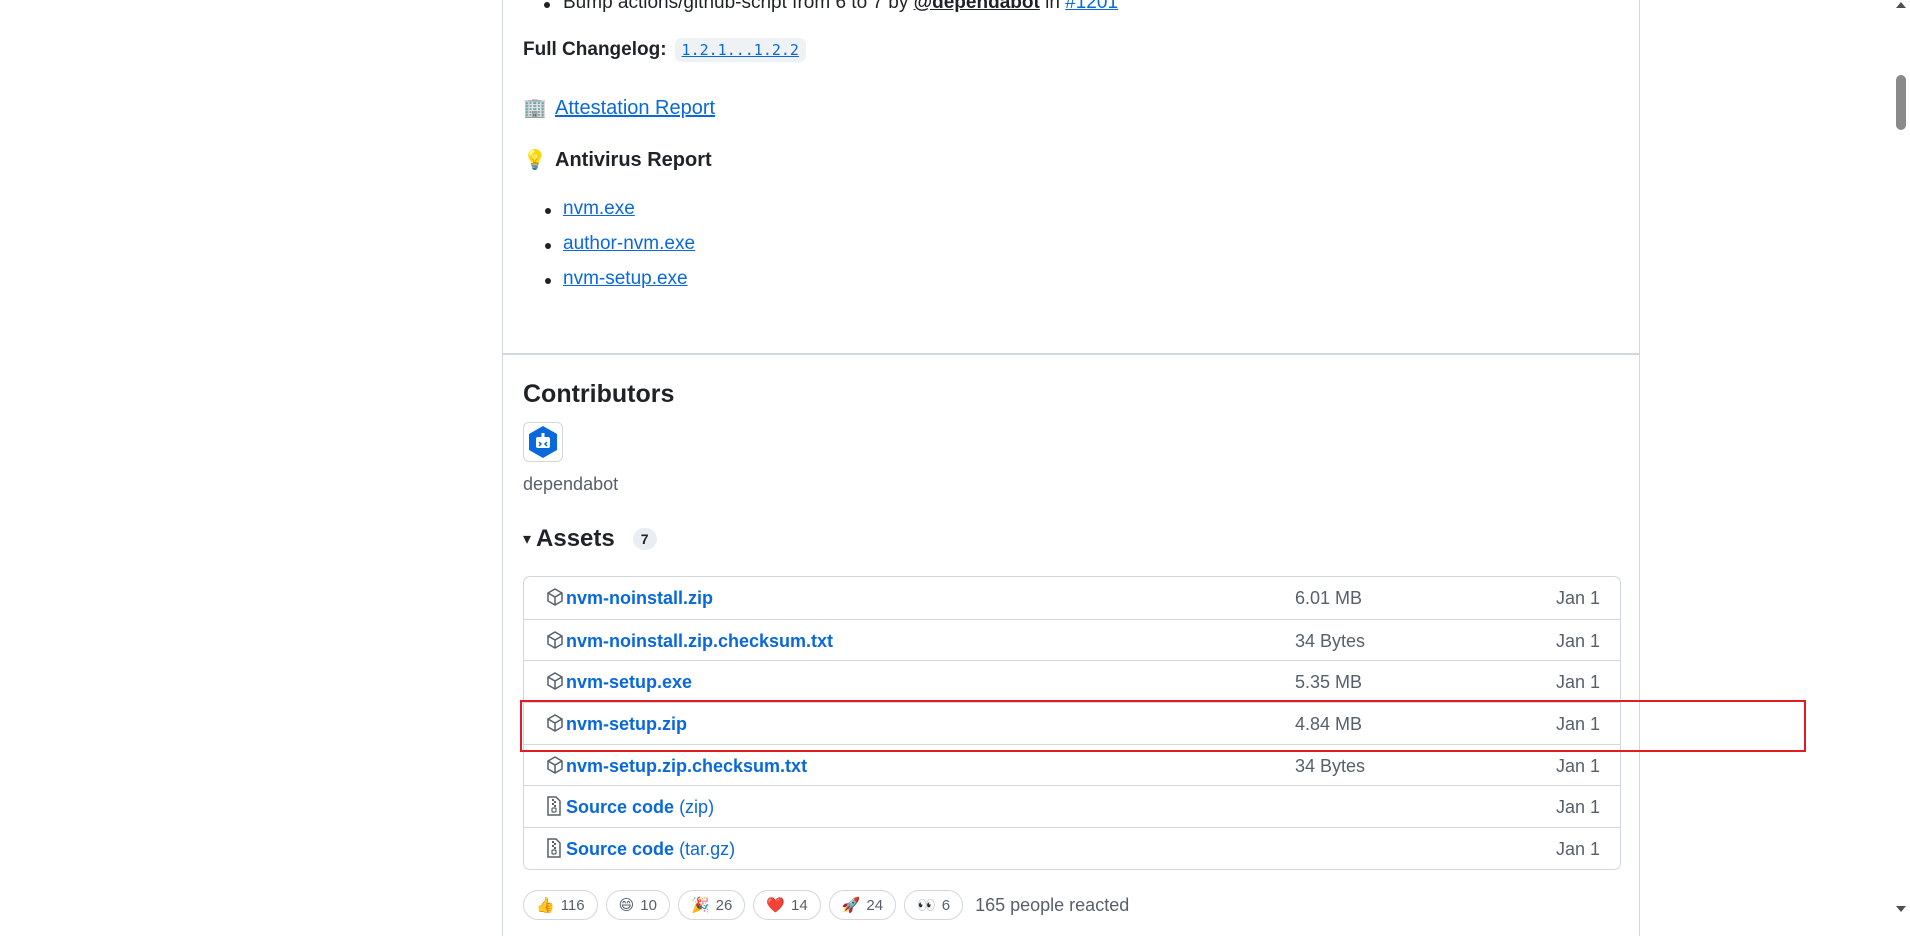 The width and height of the screenshot is (1910, 936). I want to click on asset-link: nvm-setup.exe, so click(629, 682).